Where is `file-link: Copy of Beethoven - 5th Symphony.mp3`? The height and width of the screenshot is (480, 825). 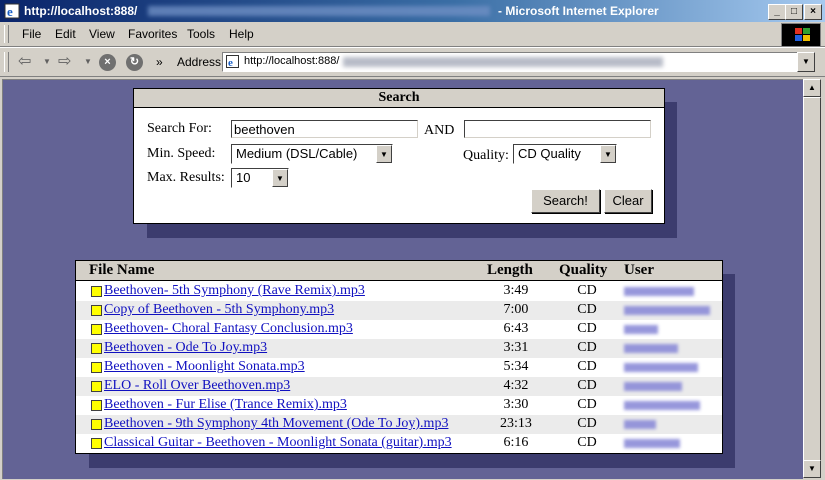
file-link: Copy of Beethoven - 5th Symphony.mp3 is located at coordinates (219, 310).